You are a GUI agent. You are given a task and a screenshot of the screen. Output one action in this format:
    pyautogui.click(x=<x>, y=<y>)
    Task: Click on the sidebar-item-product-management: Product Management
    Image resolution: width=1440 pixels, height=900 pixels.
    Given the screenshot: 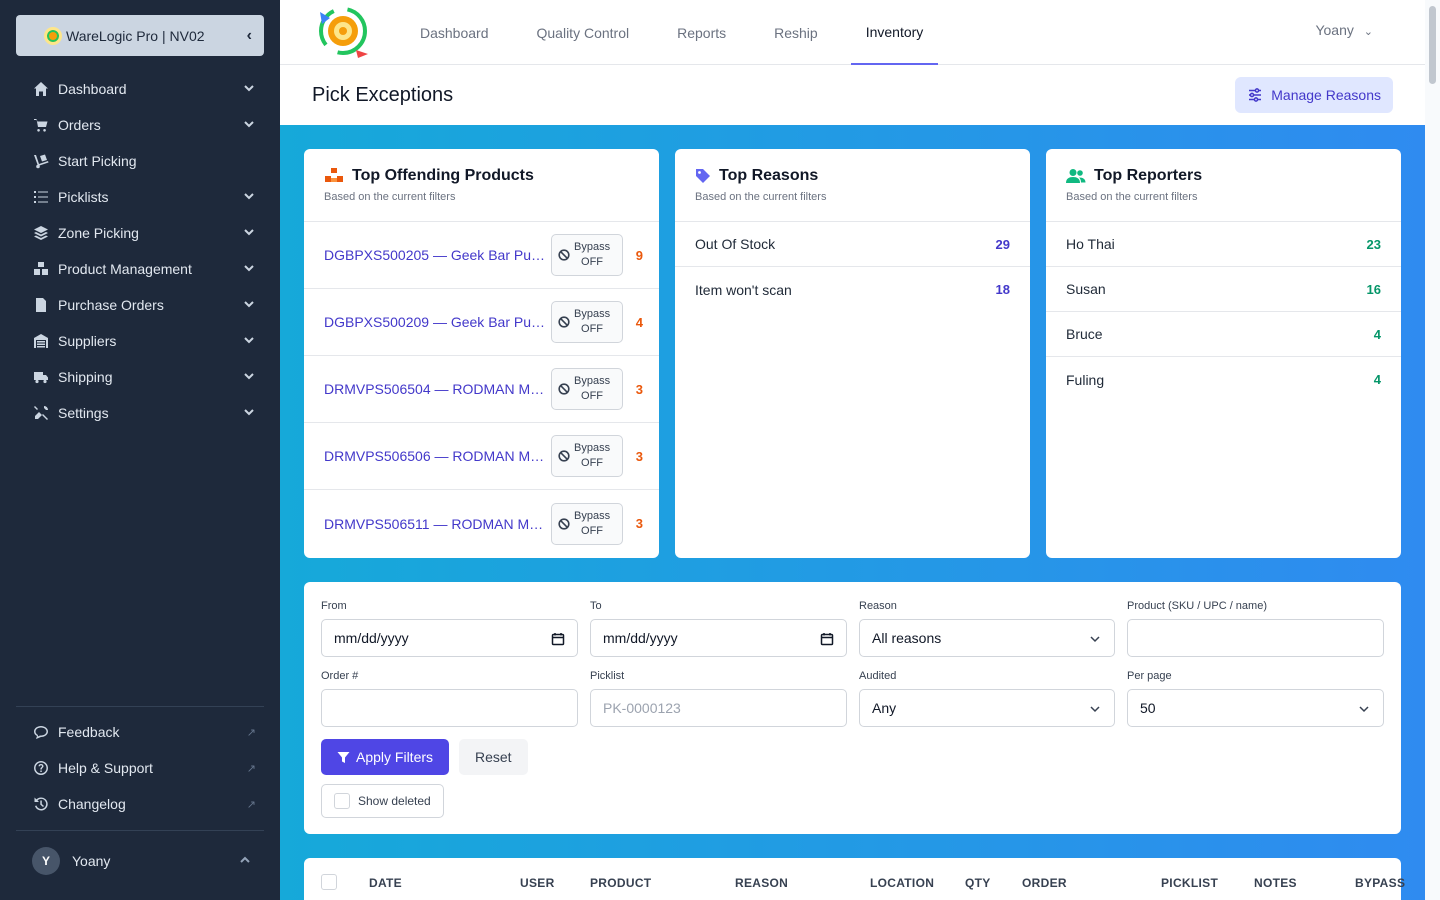 What is the action you would take?
    pyautogui.click(x=140, y=269)
    